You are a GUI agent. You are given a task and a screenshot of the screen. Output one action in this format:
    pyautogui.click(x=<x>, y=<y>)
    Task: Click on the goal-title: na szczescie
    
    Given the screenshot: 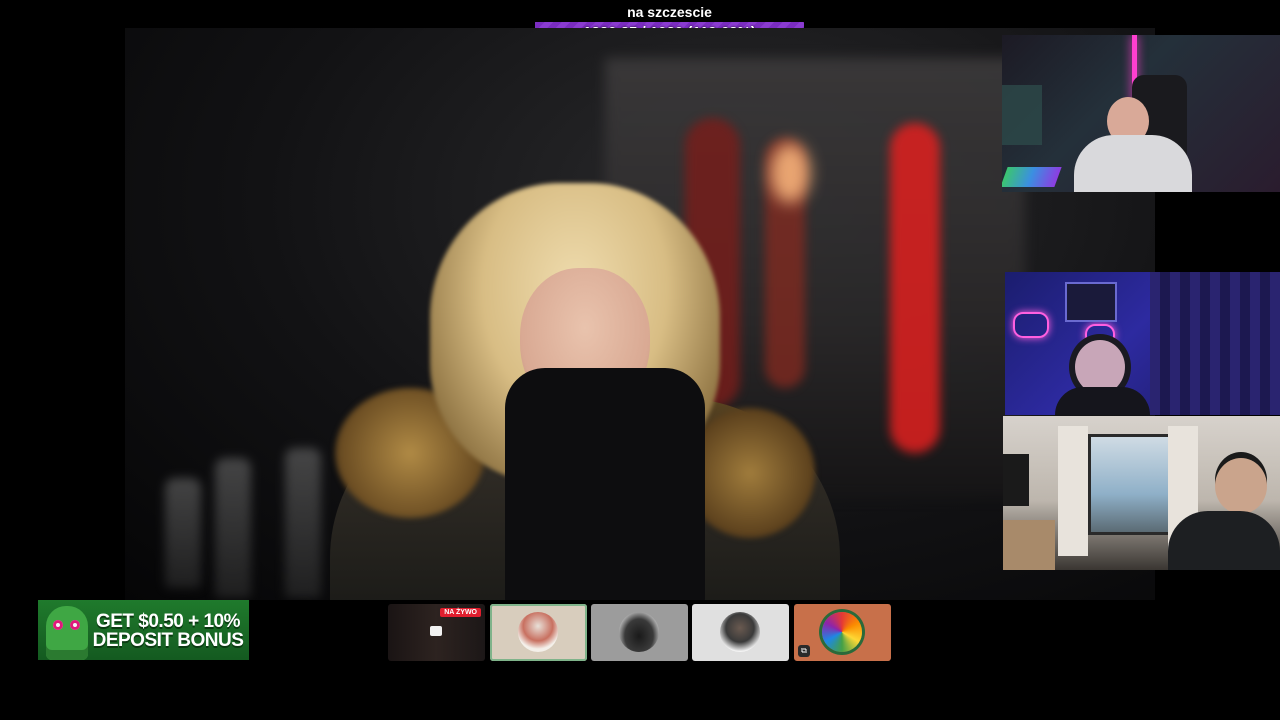 What is the action you would take?
    pyautogui.click(x=669, y=12)
    